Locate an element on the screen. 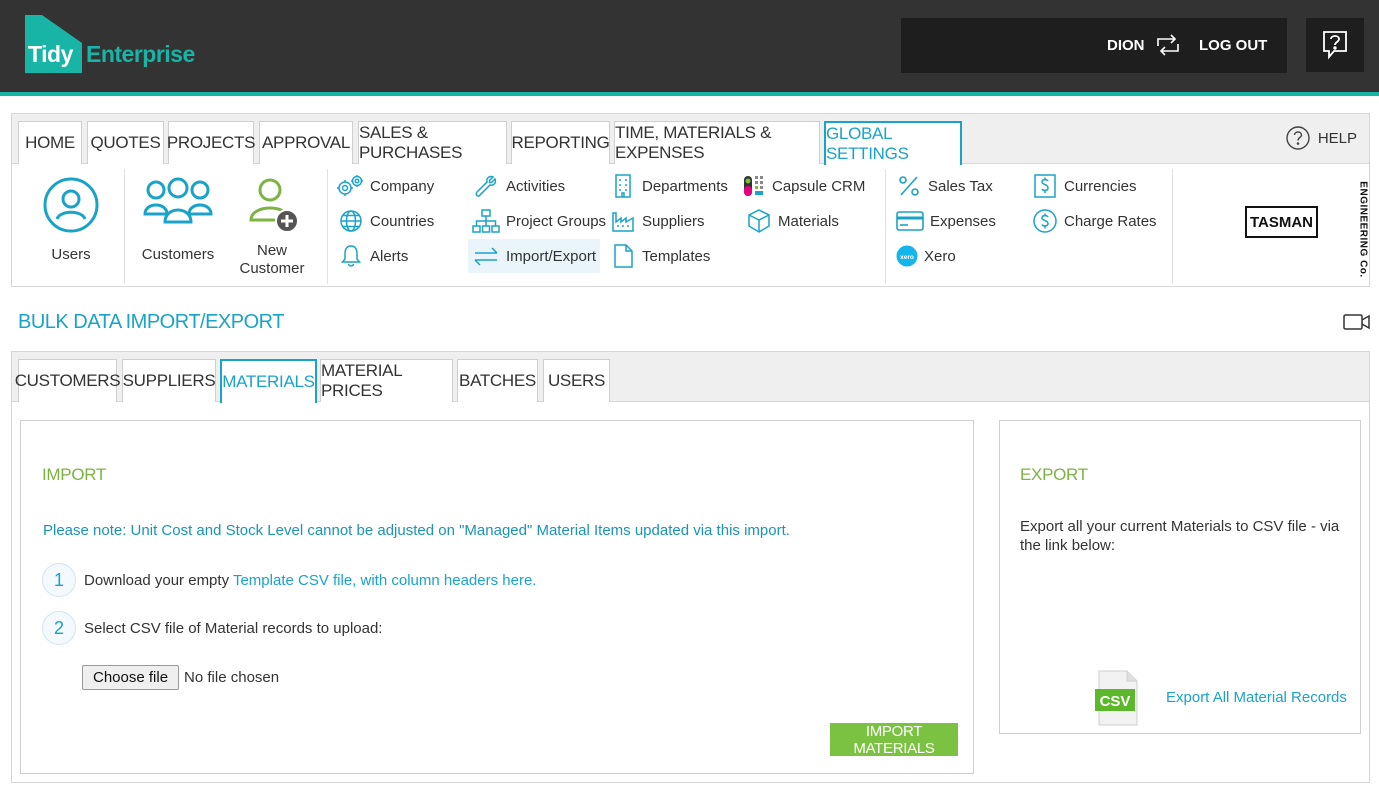 Image resolution: width=1379 pixels, height=794 pixels. csv-file-icon: CSV is located at coordinates (1117, 700).